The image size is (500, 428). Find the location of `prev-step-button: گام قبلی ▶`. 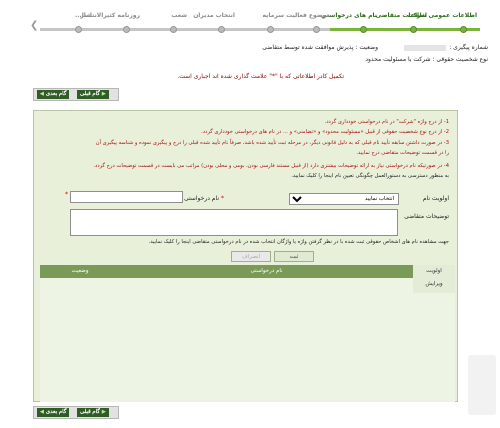

prev-step-button: گام قبلی ▶ is located at coordinates (93, 94).